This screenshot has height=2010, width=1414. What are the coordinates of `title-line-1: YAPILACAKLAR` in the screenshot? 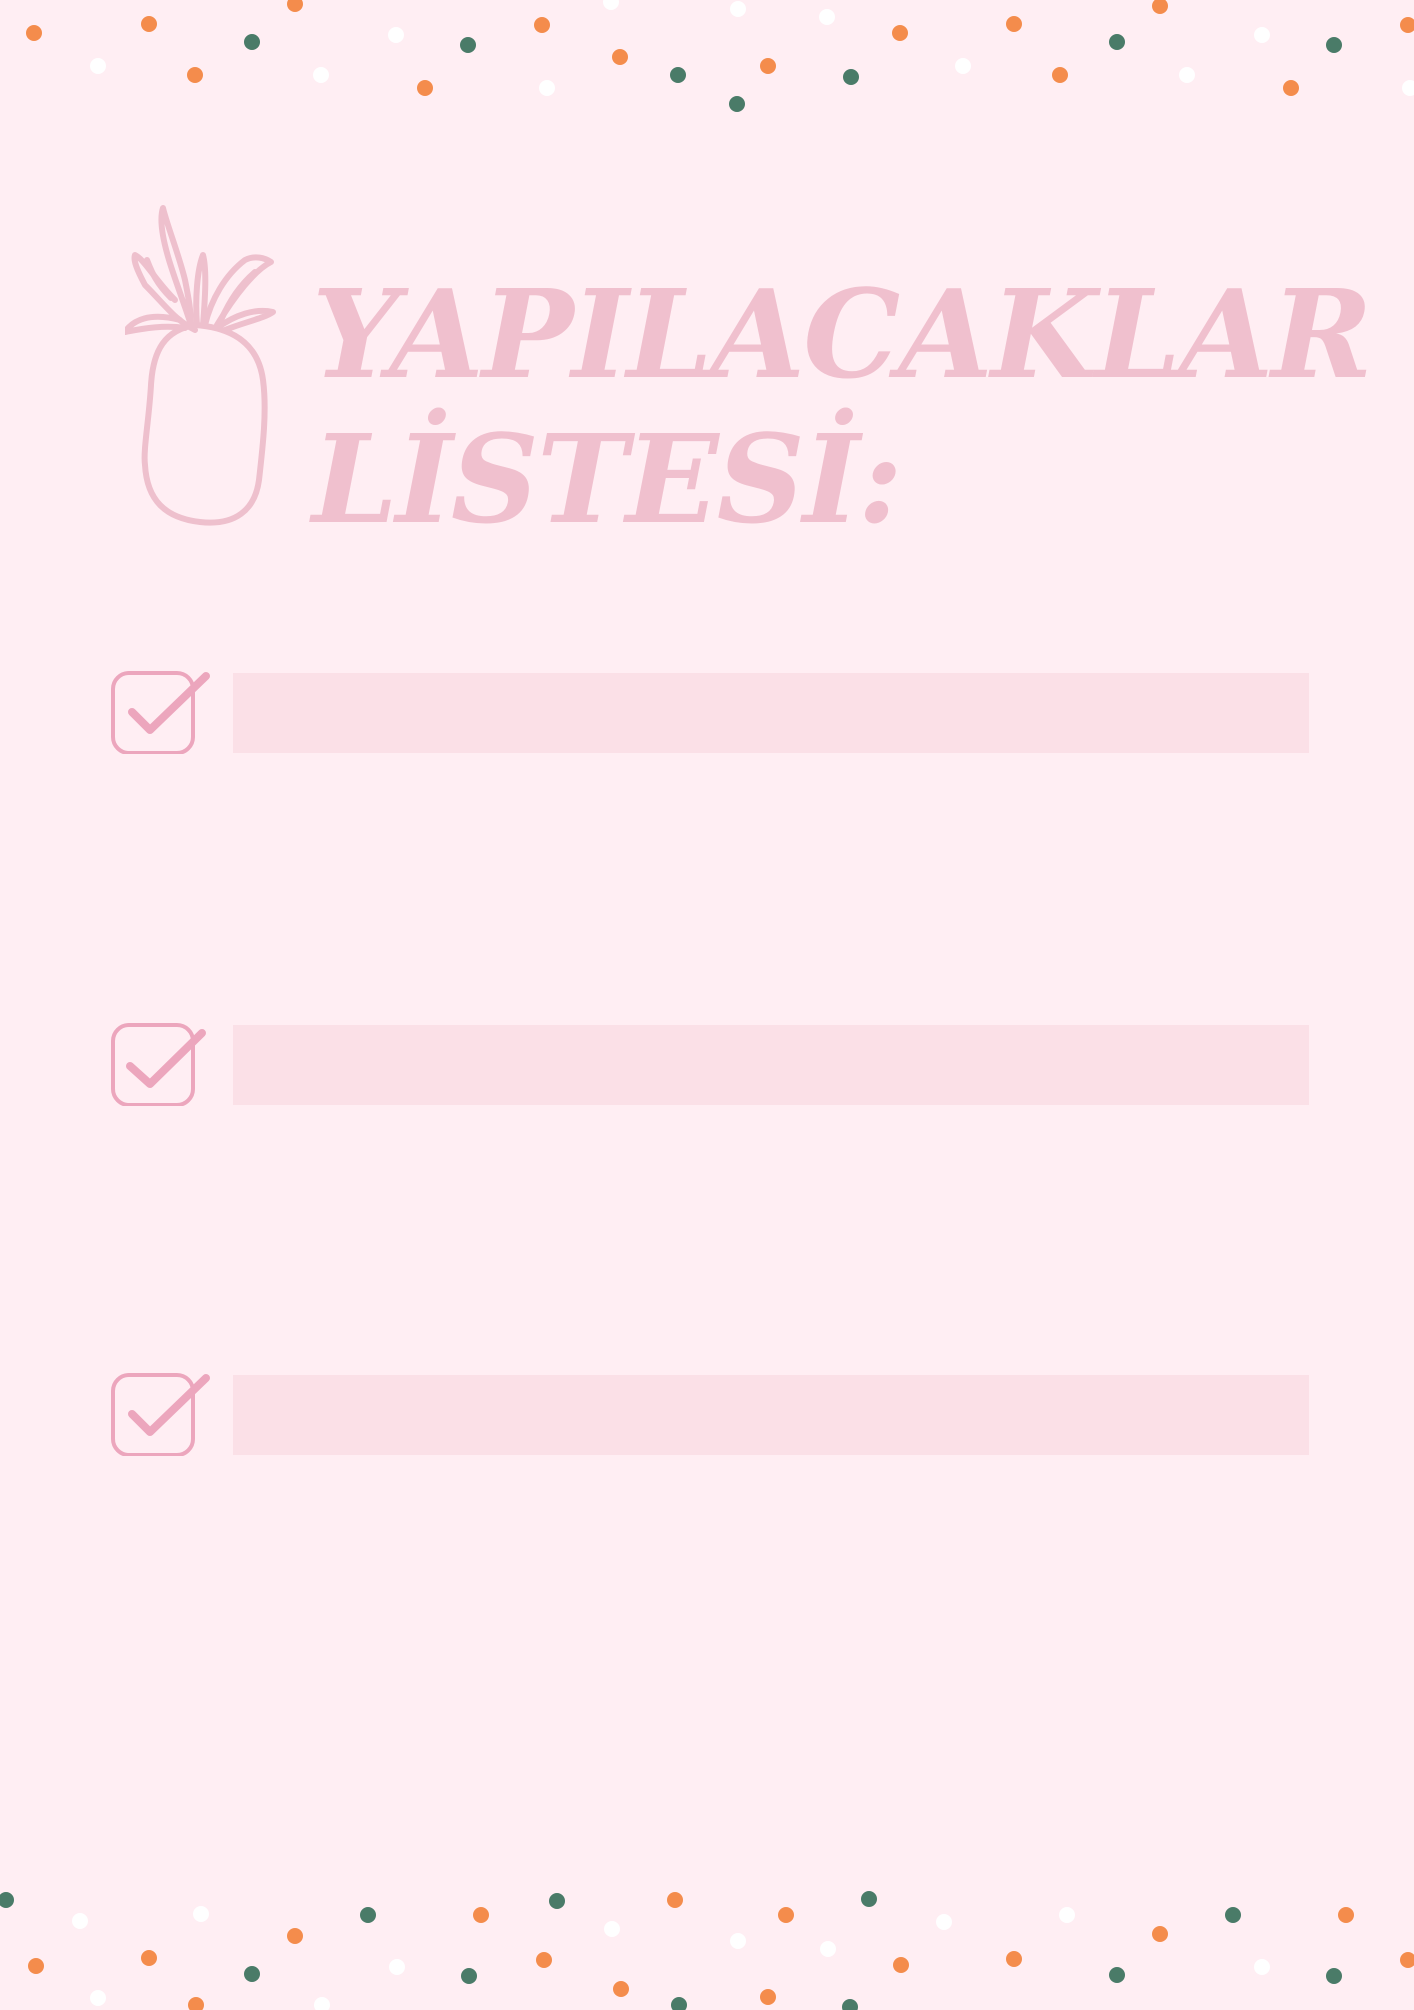 It's located at (842, 334).